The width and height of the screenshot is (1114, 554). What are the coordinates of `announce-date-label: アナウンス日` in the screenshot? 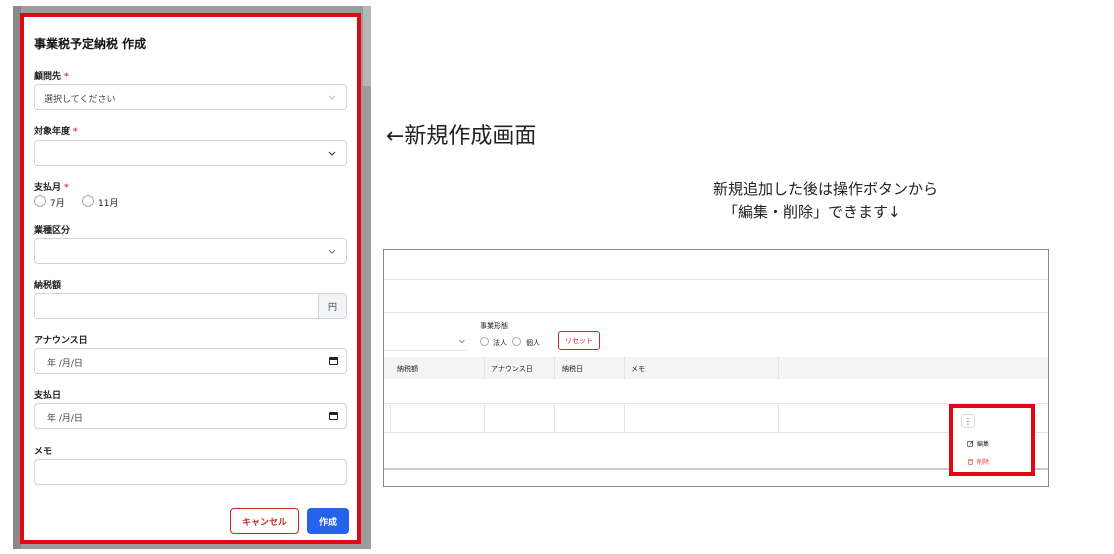 It's located at (61, 341).